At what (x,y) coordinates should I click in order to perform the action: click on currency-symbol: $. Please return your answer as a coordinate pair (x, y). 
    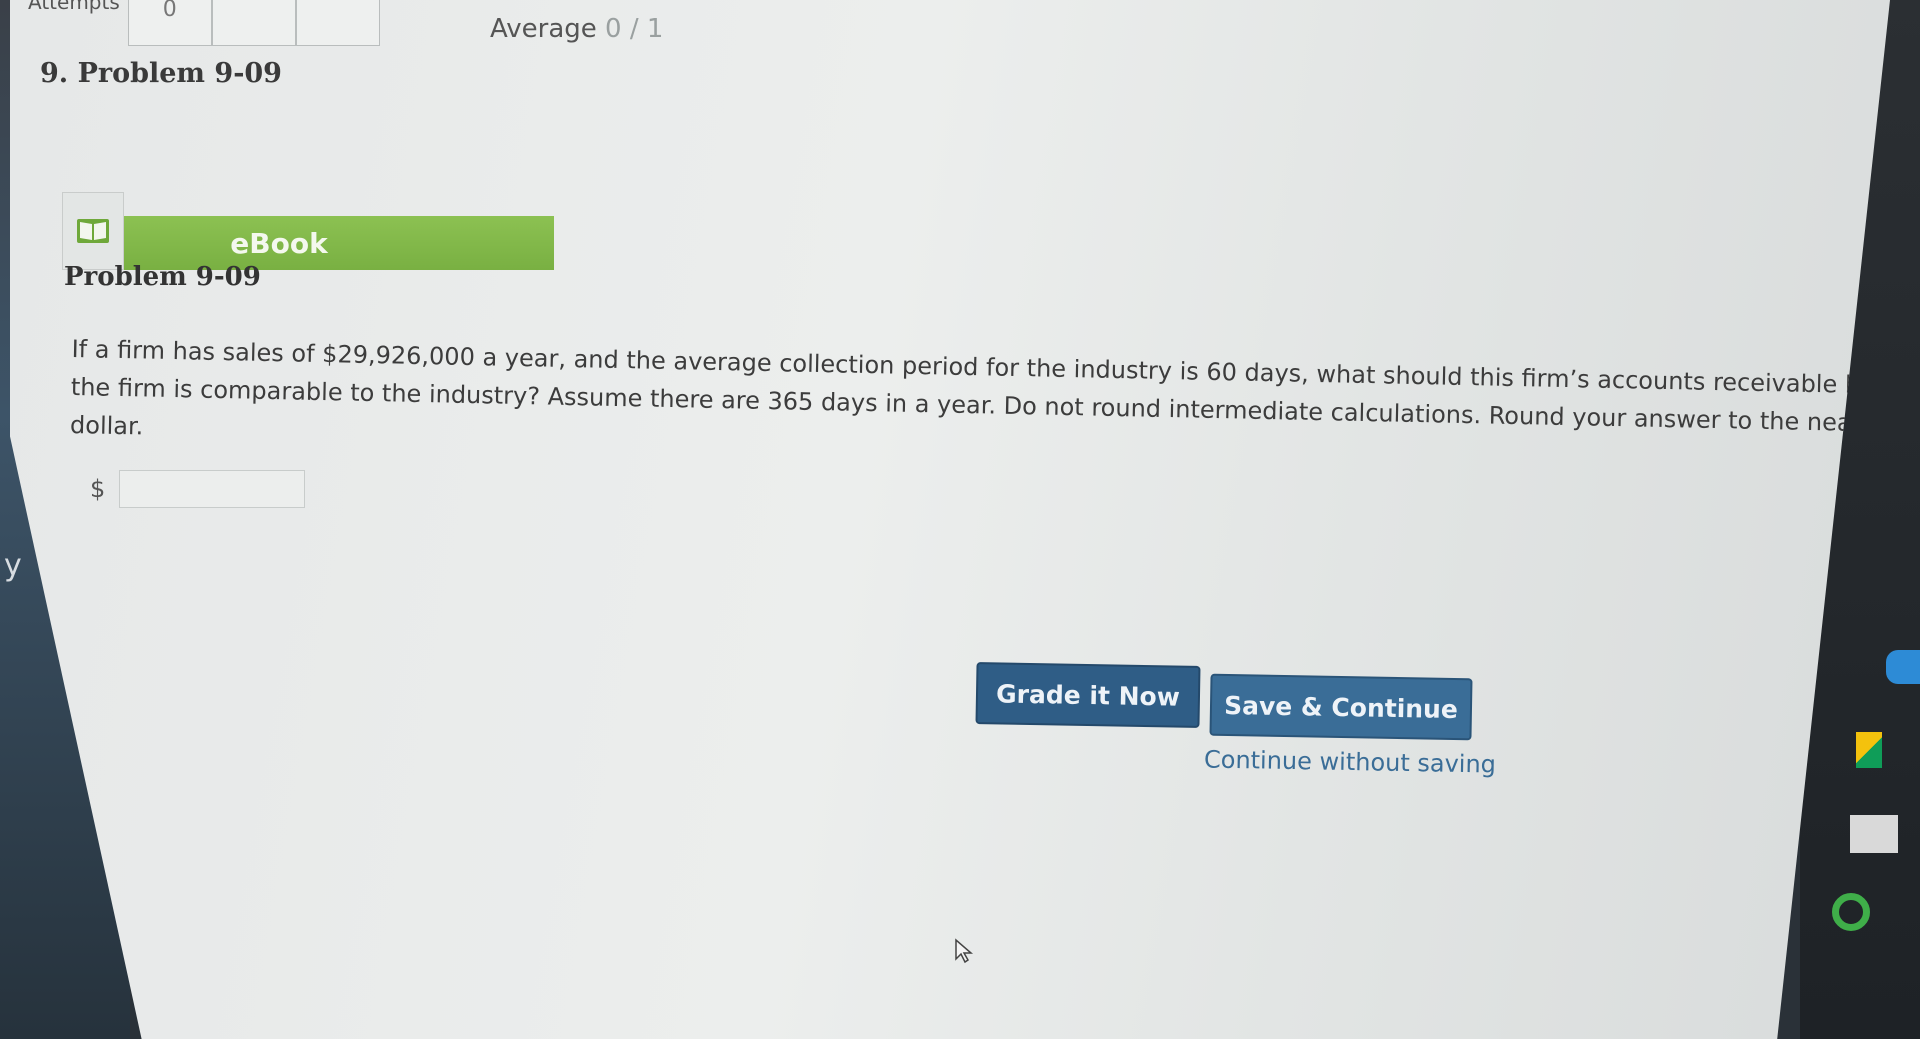
    Looking at the image, I should click on (98, 489).